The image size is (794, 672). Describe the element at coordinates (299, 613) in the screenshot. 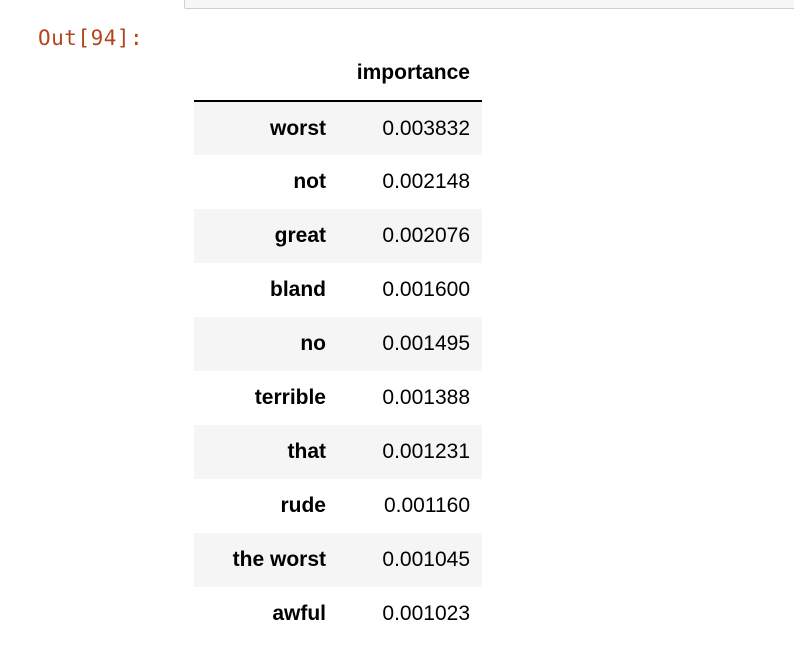

I see `row-index-label: awful` at that location.